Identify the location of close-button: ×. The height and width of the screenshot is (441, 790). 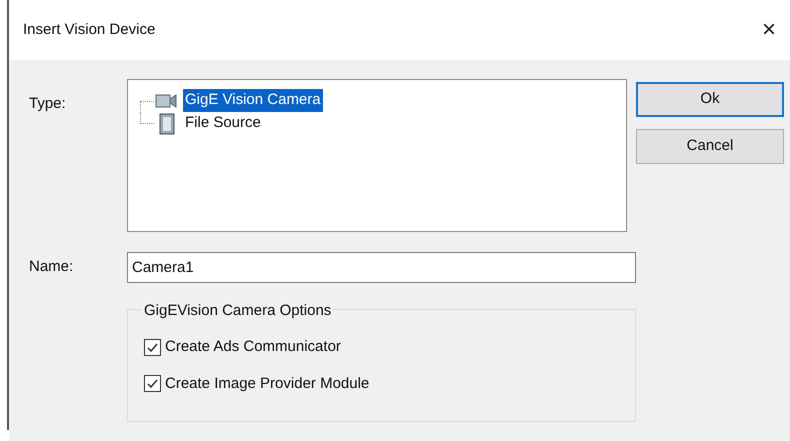
(769, 30).